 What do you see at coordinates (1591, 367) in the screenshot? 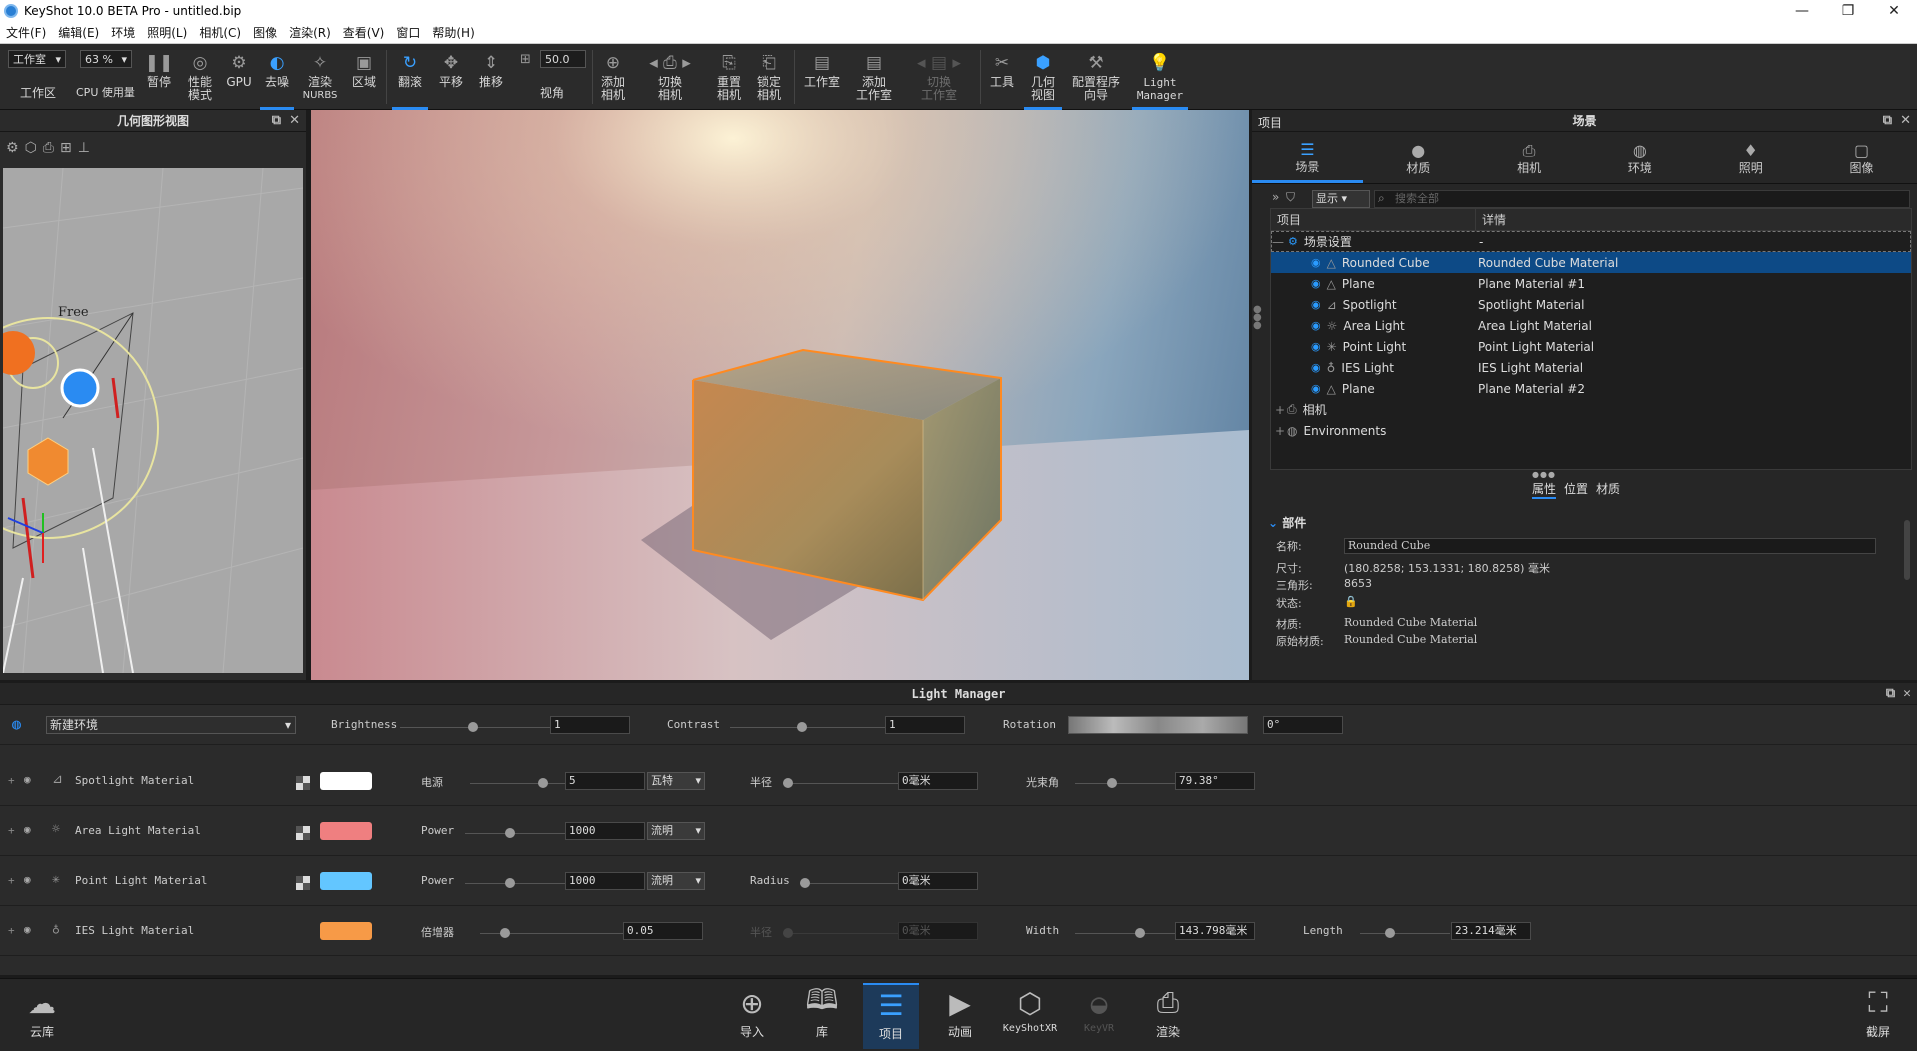
I see `tree-row: ◉ ♁ IES Light IES Light Material` at bounding box center [1591, 367].